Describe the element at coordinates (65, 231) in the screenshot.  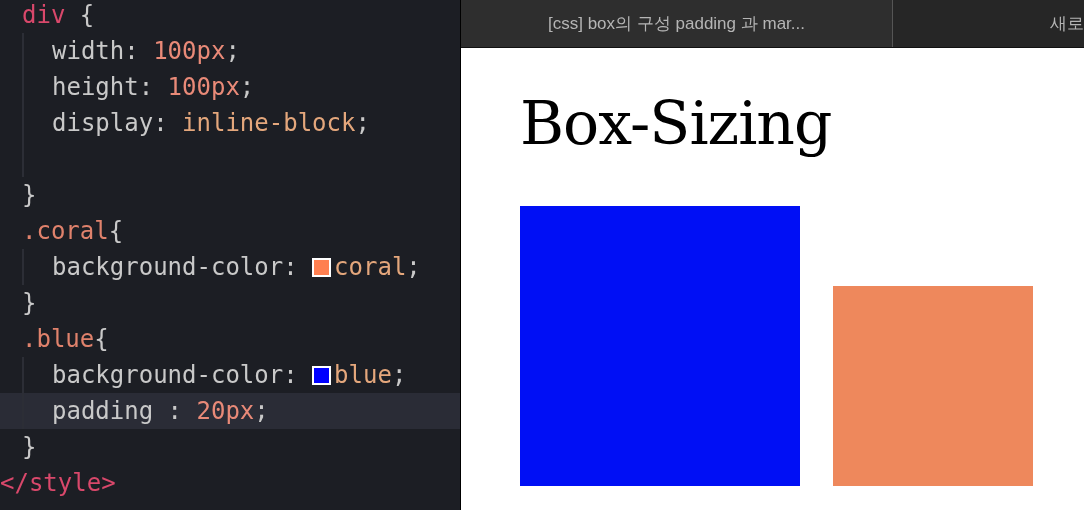
I see `code-token: .coral` at that location.